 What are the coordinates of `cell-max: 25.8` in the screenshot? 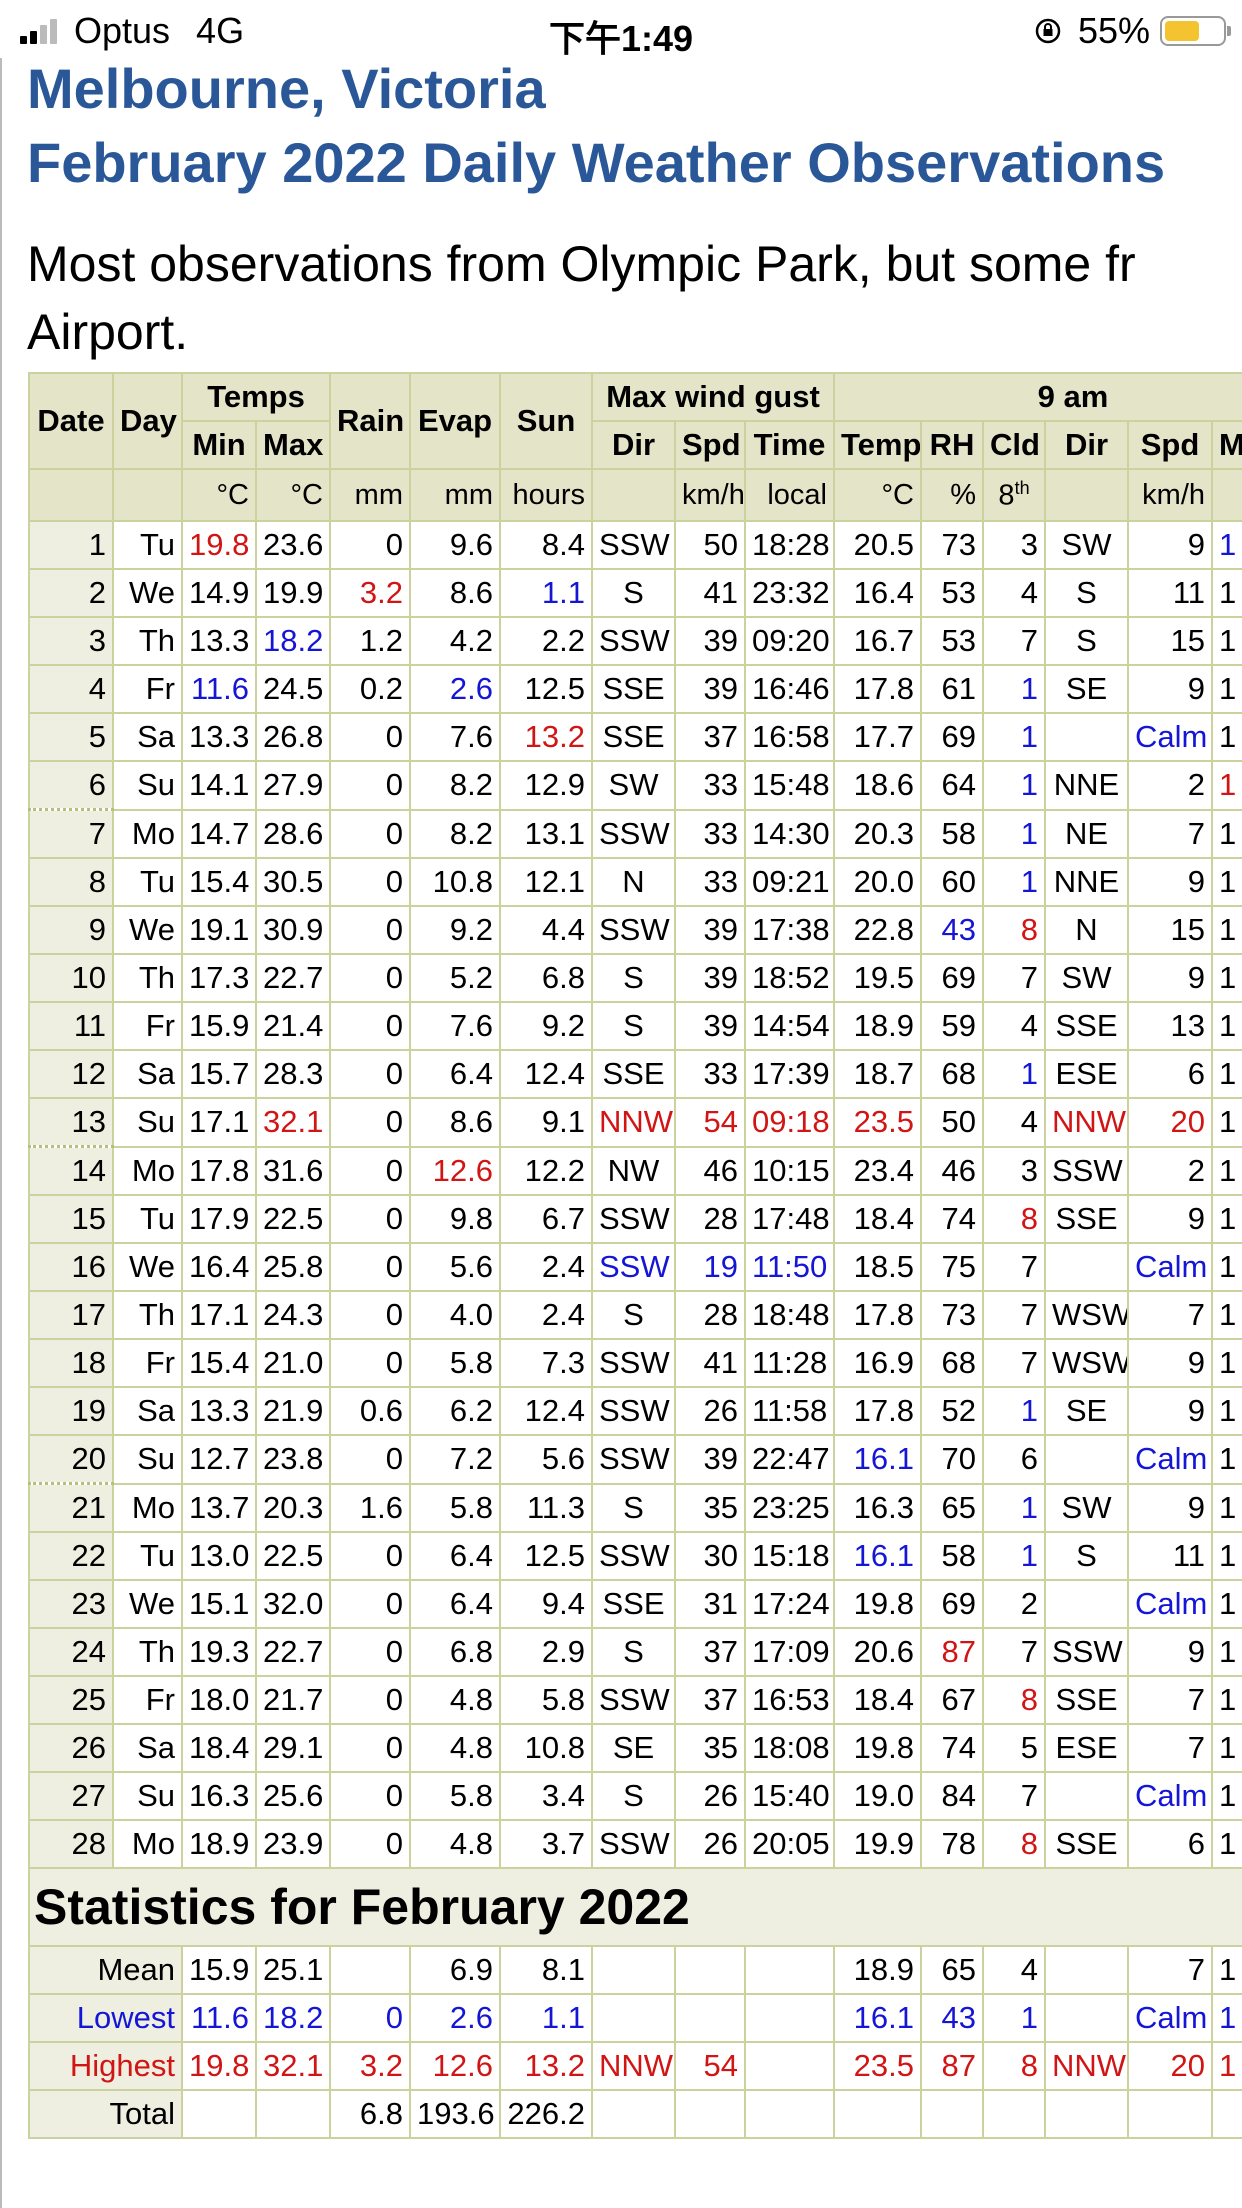 It's located at (293, 1267).